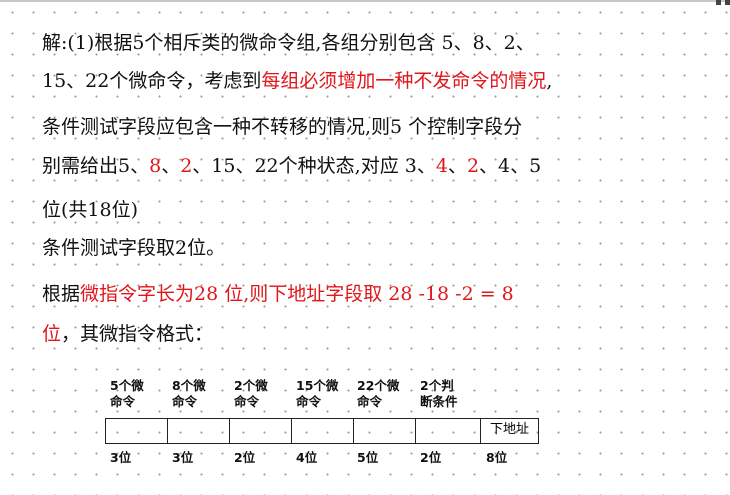 Image resolution: width=730 pixels, height=495 pixels. Describe the element at coordinates (368, 457) in the screenshot. I see `field-bits-5: 5位` at that location.